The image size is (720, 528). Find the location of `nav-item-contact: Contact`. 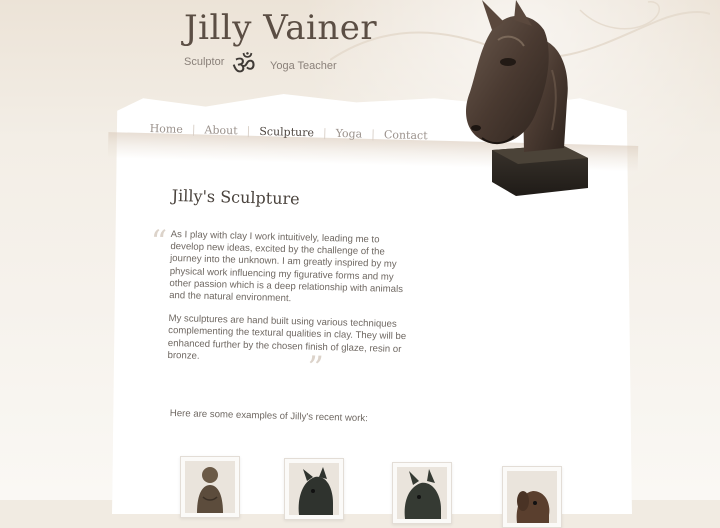

nav-item-contact: Contact is located at coordinates (406, 135).